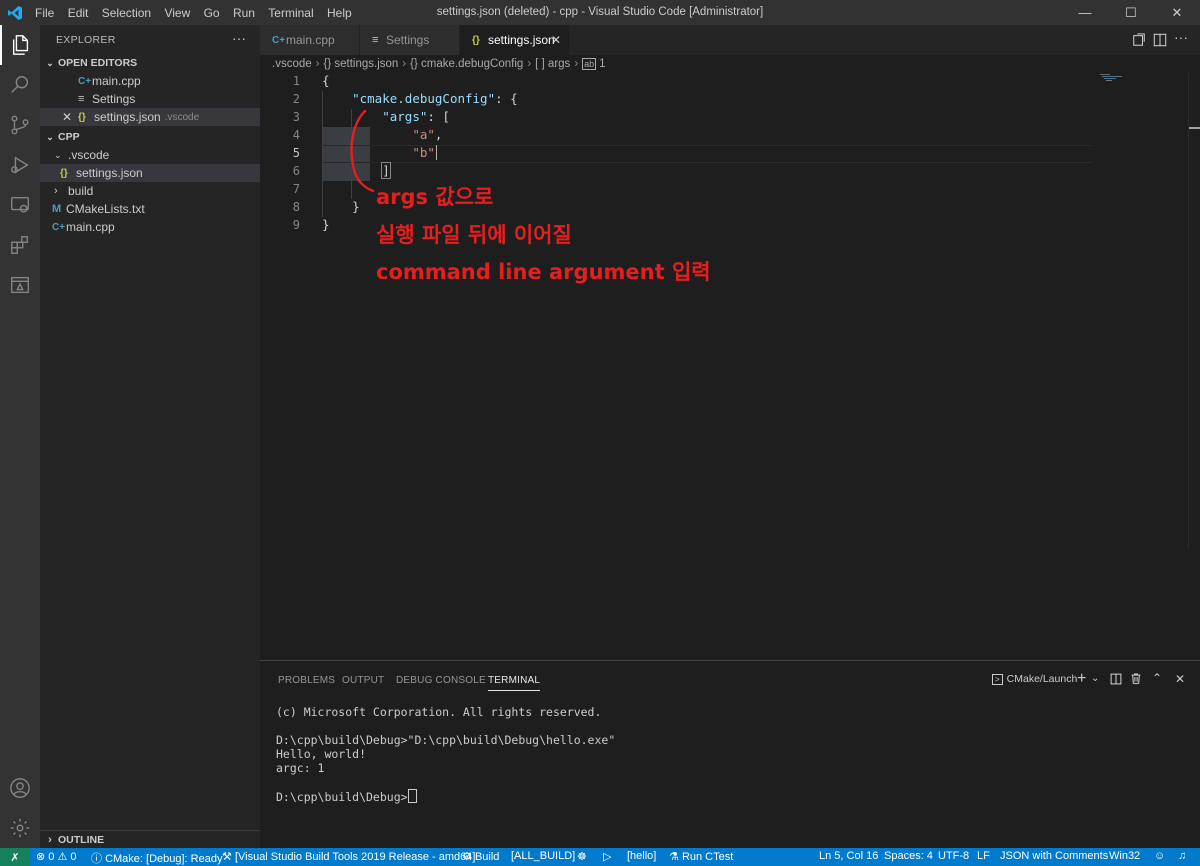 The image size is (1200, 866). I want to click on source-control-icon, so click(20, 125).